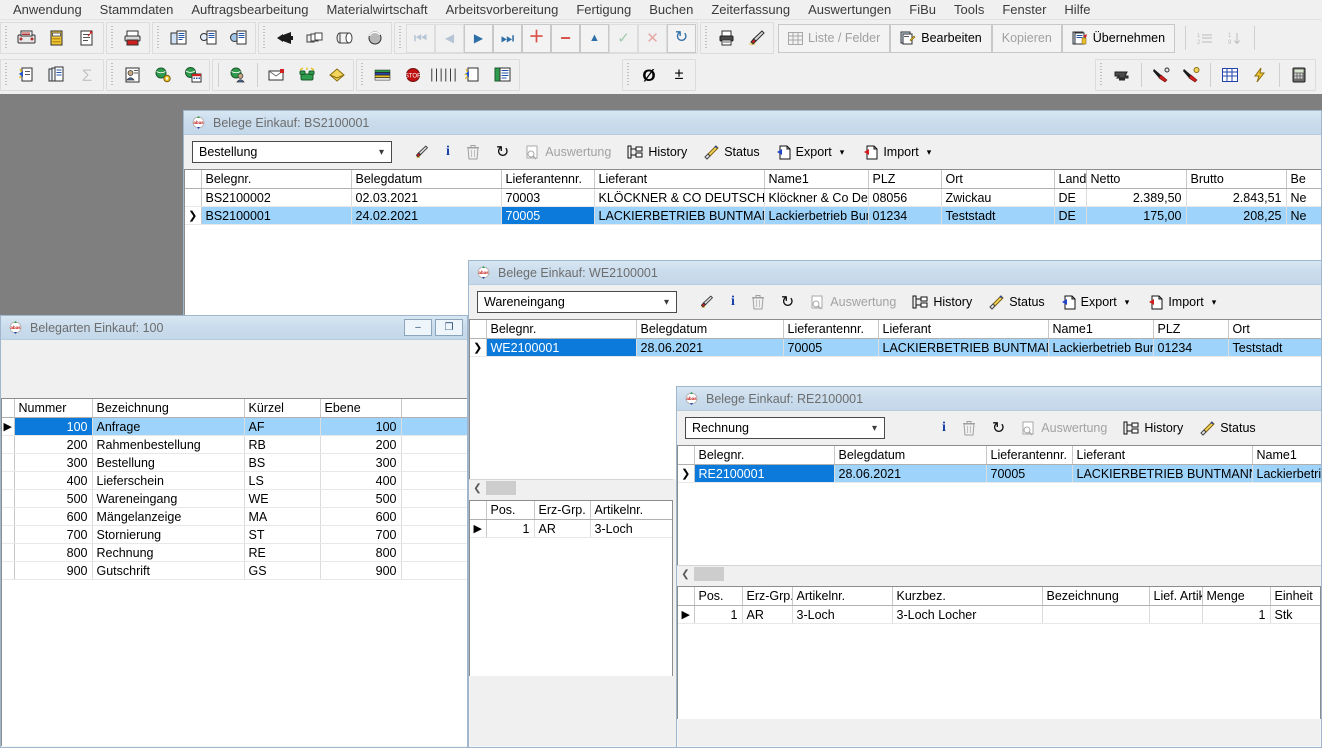  Describe the element at coordinates (1299, 75) in the screenshot. I see `calculator-icon` at that location.